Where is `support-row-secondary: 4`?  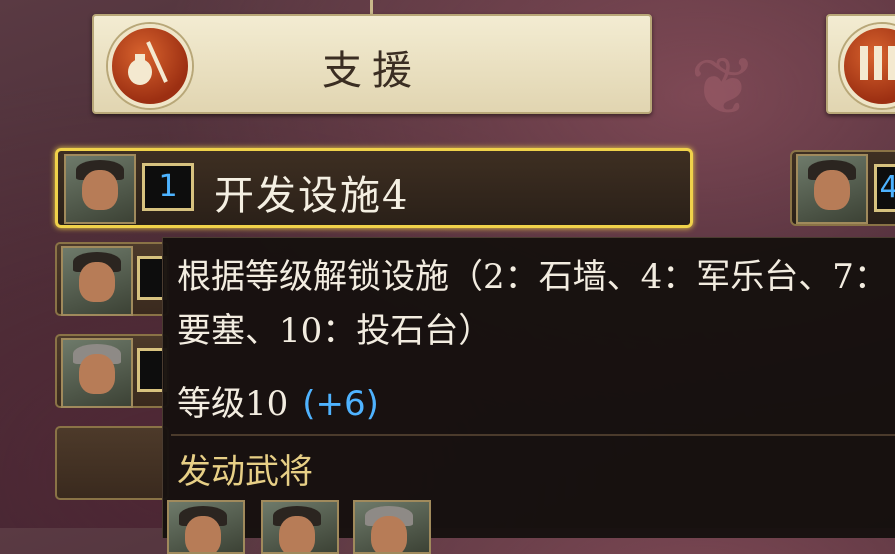
support-row-secondary: 4 is located at coordinates (842, 188).